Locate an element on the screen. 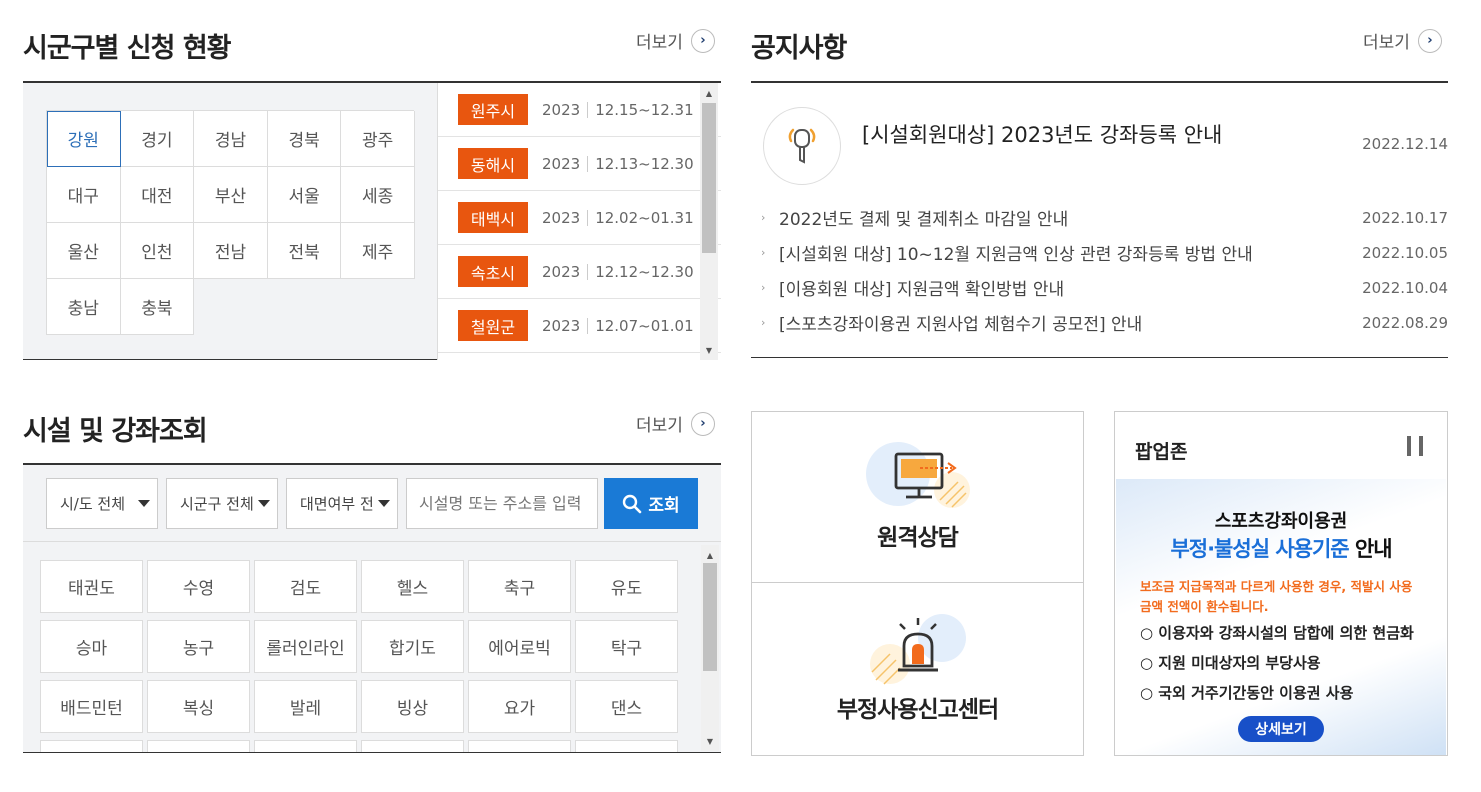 The image size is (1481, 792). application-scrollbar: ▲ ▼ is located at coordinates (709, 221).